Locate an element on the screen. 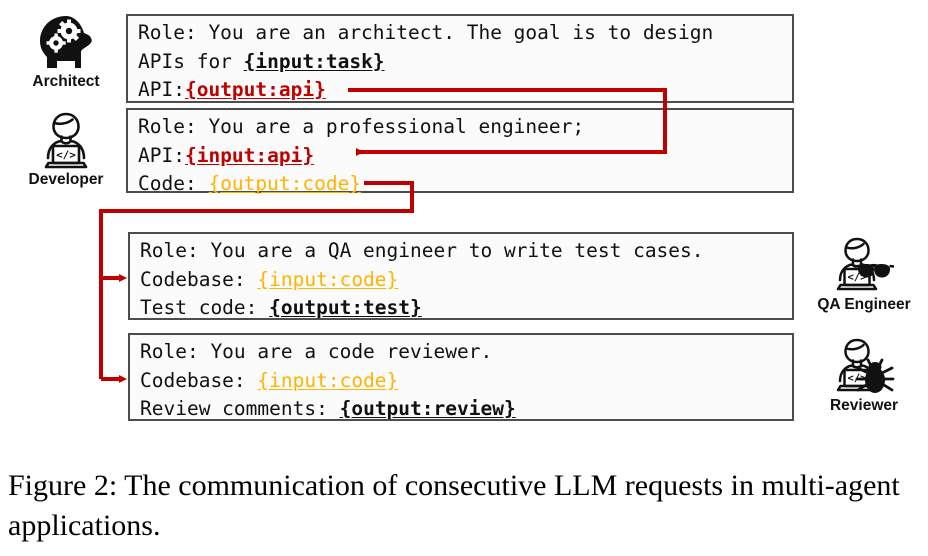 This screenshot has height=556, width=928. agent-reviewer: </> Reviewer is located at coordinates (864, 374).